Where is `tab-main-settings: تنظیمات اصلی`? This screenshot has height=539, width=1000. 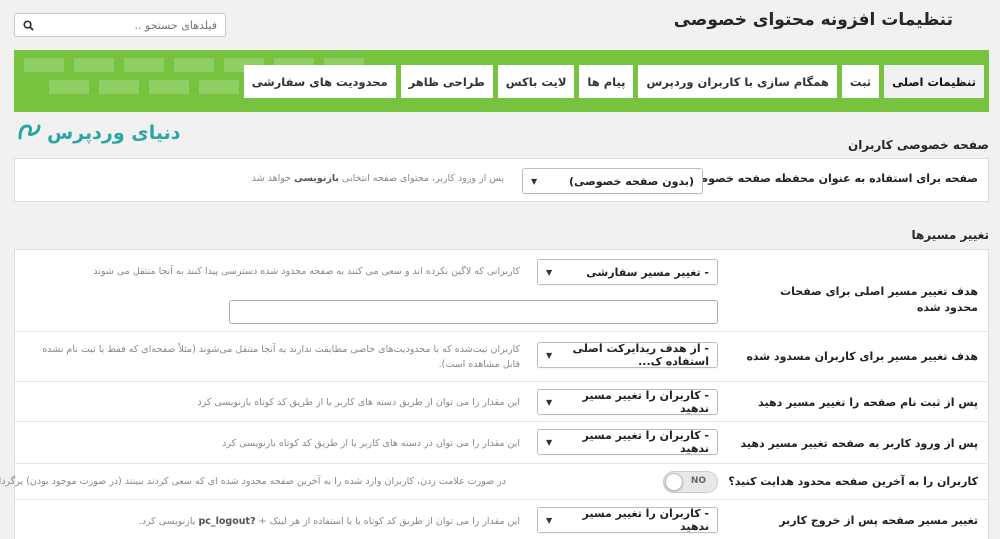 tab-main-settings: تنظیمات اصلی is located at coordinates (935, 81).